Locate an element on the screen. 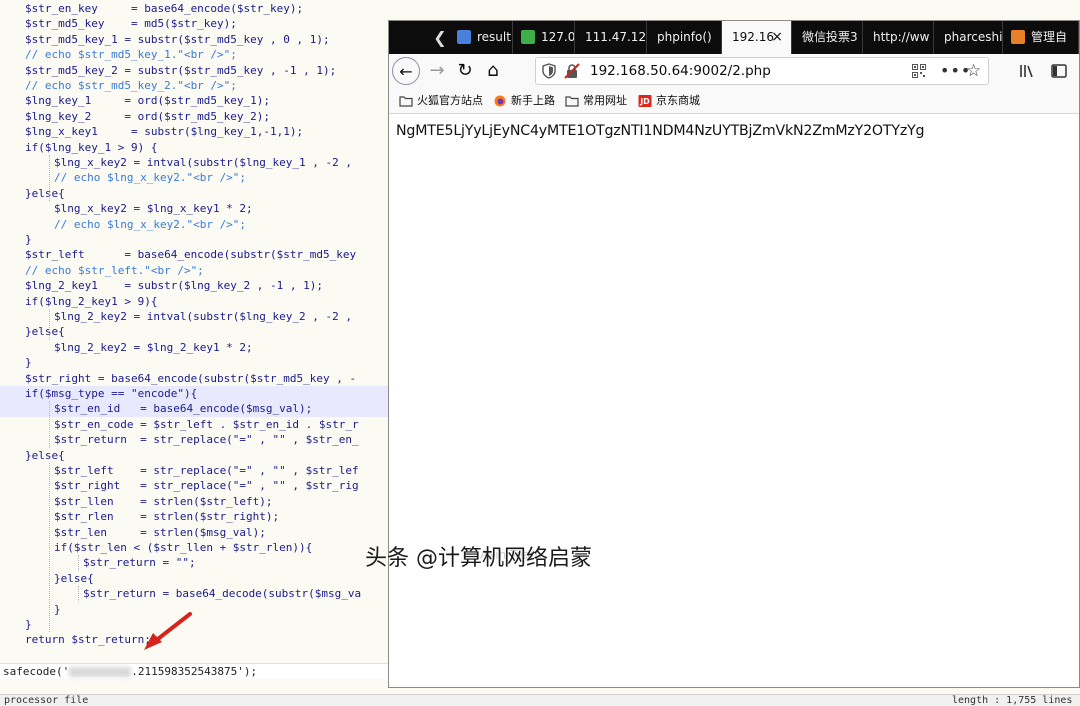 This screenshot has width=1080, height=706. bookmark-label: 火狐官方站点 is located at coordinates (450, 100).